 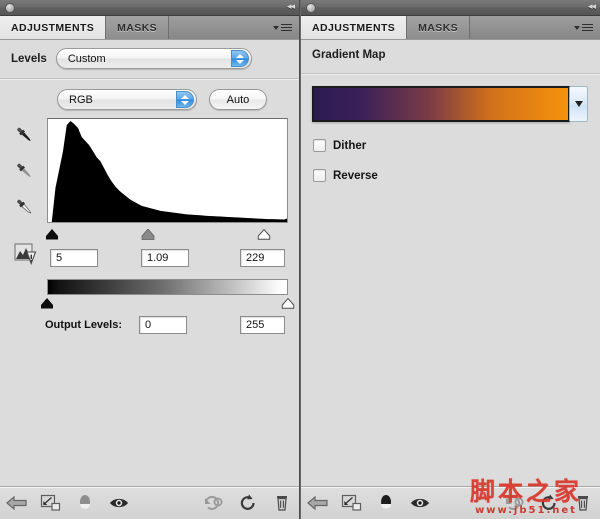 I want to click on auto-button: Auto, so click(x=238, y=99).